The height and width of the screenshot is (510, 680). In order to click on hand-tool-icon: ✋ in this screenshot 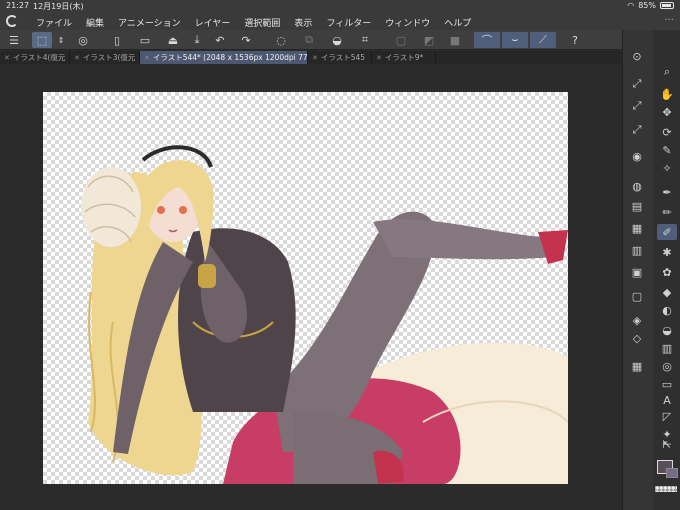, I will do `click(667, 94)`.